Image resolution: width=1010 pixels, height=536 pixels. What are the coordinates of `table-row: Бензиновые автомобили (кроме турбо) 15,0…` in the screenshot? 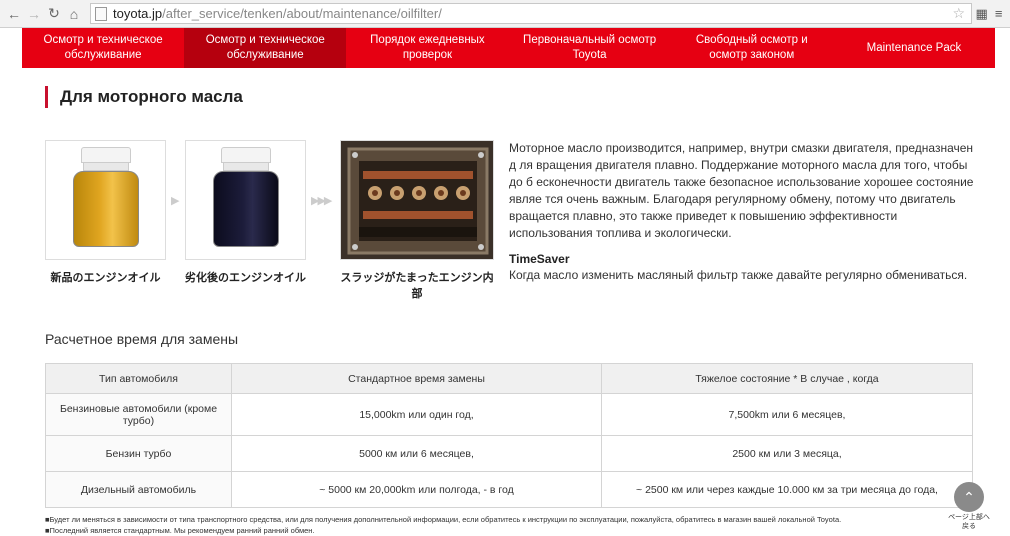 It's located at (509, 414).